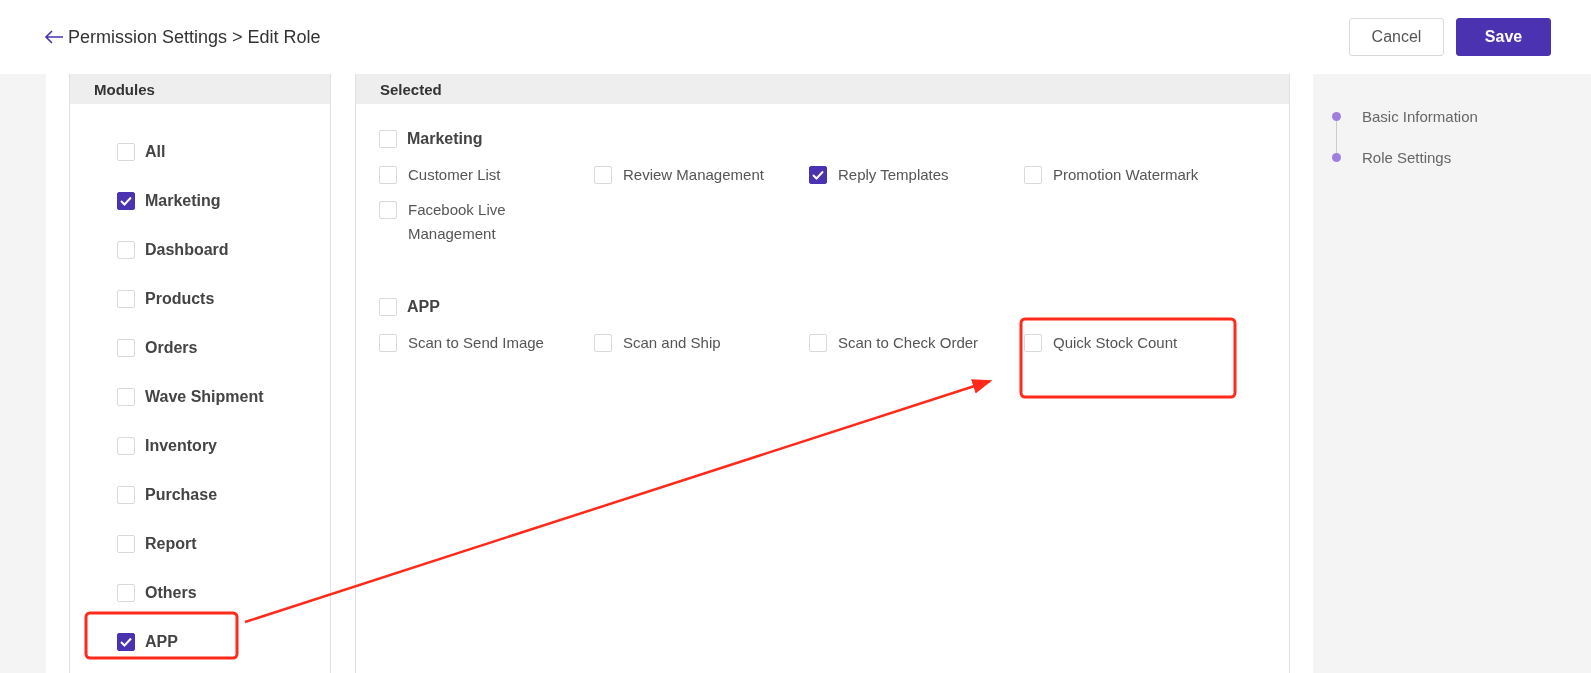 The image size is (1591, 673). What do you see at coordinates (171, 347) in the screenshot?
I see `module-label: Orders` at bounding box center [171, 347].